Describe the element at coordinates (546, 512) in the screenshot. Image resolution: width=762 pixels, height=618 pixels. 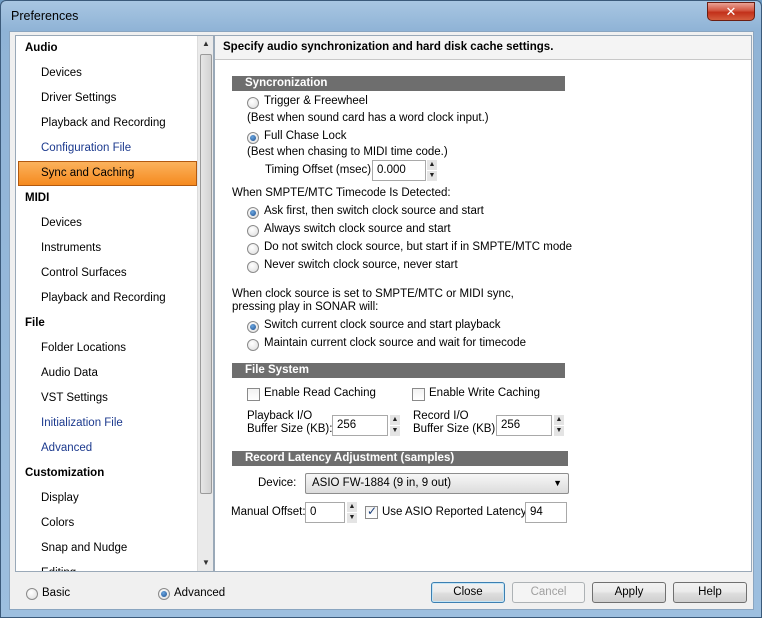
I see `asio-latency-value: 94` at that location.